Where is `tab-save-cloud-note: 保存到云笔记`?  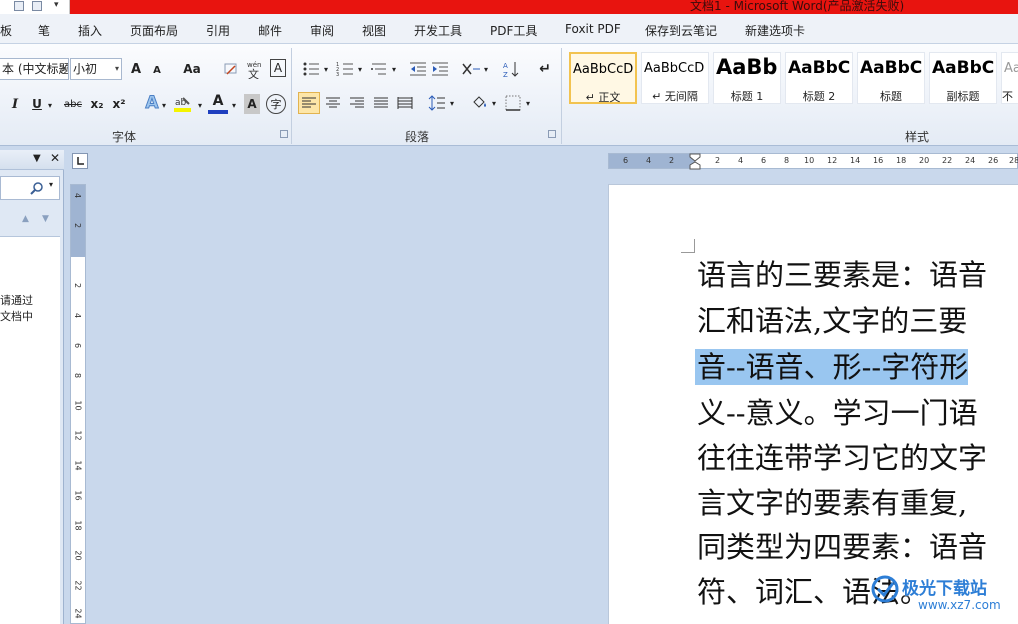 tab-save-cloud-note: 保存到云笔记 is located at coordinates (681, 30).